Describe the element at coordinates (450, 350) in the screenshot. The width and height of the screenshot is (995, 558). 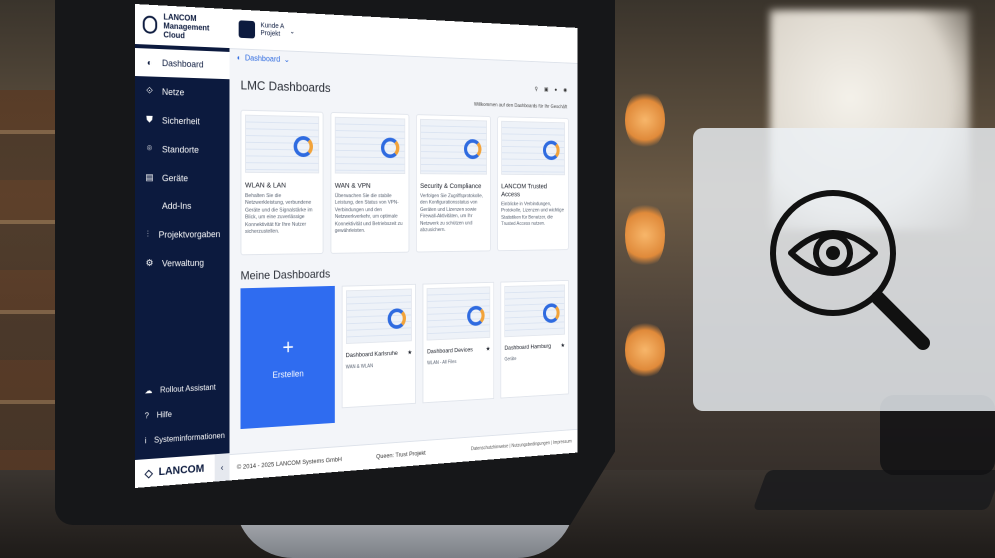
I see `my-dashboard-title: Dashboard Devices` at that location.